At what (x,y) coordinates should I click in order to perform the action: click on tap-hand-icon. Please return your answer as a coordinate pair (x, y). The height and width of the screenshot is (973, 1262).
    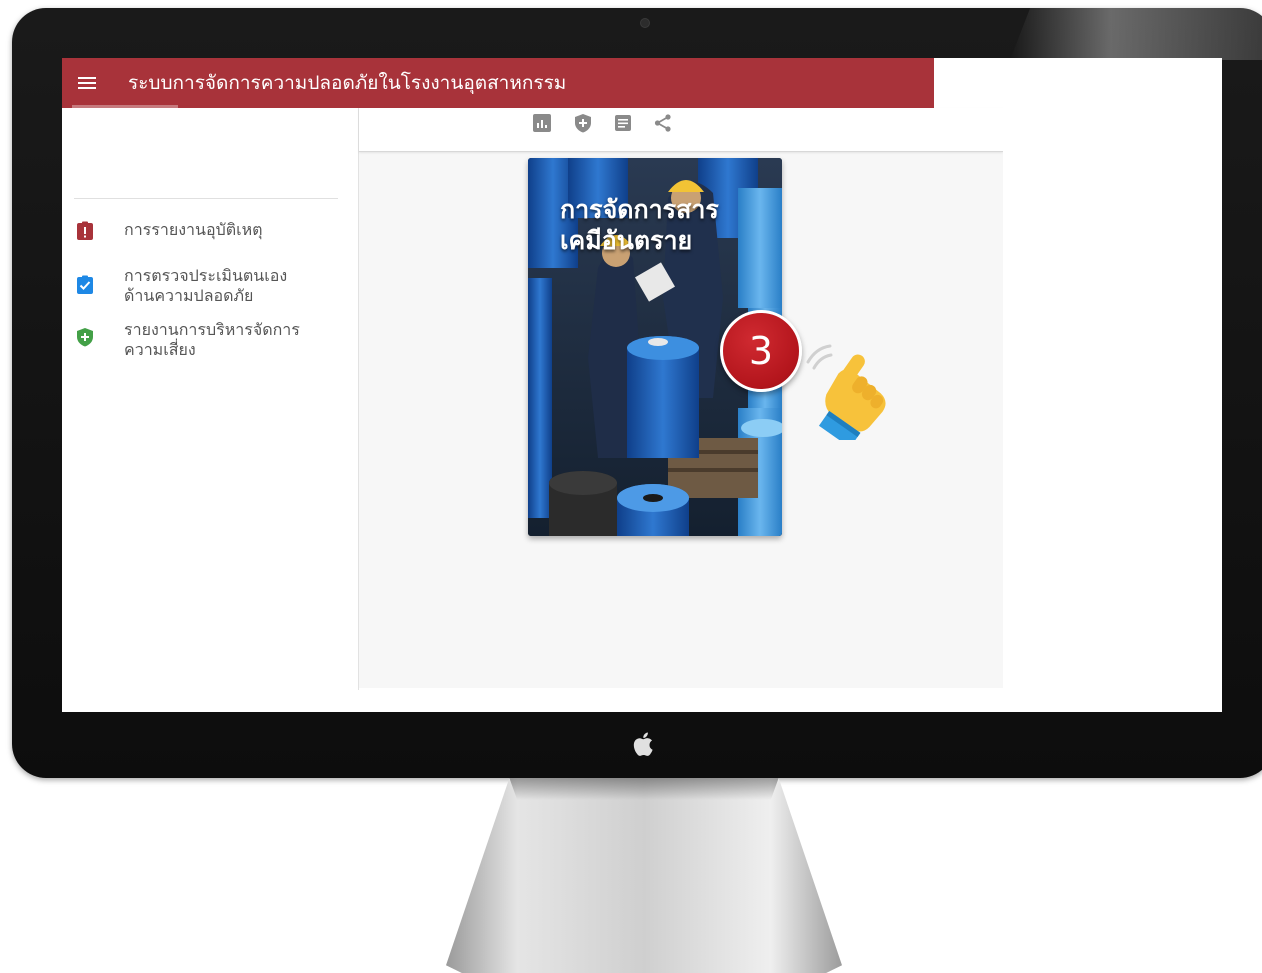
    Looking at the image, I should click on (846, 392).